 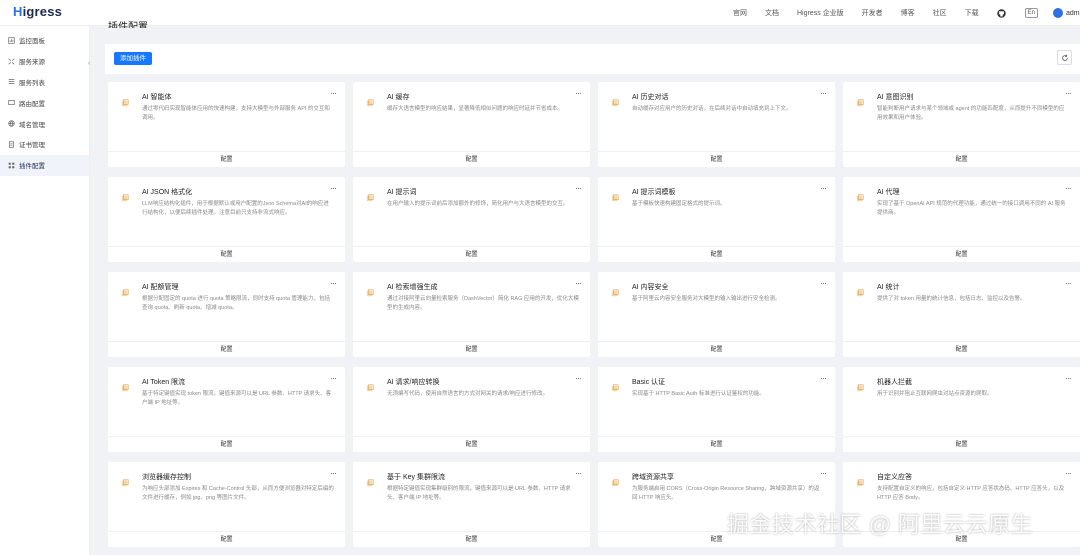 What do you see at coordinates (772, 13) in the screenshot?
I see `nav-link-docs: 文档` at bounding box center [772, 13].